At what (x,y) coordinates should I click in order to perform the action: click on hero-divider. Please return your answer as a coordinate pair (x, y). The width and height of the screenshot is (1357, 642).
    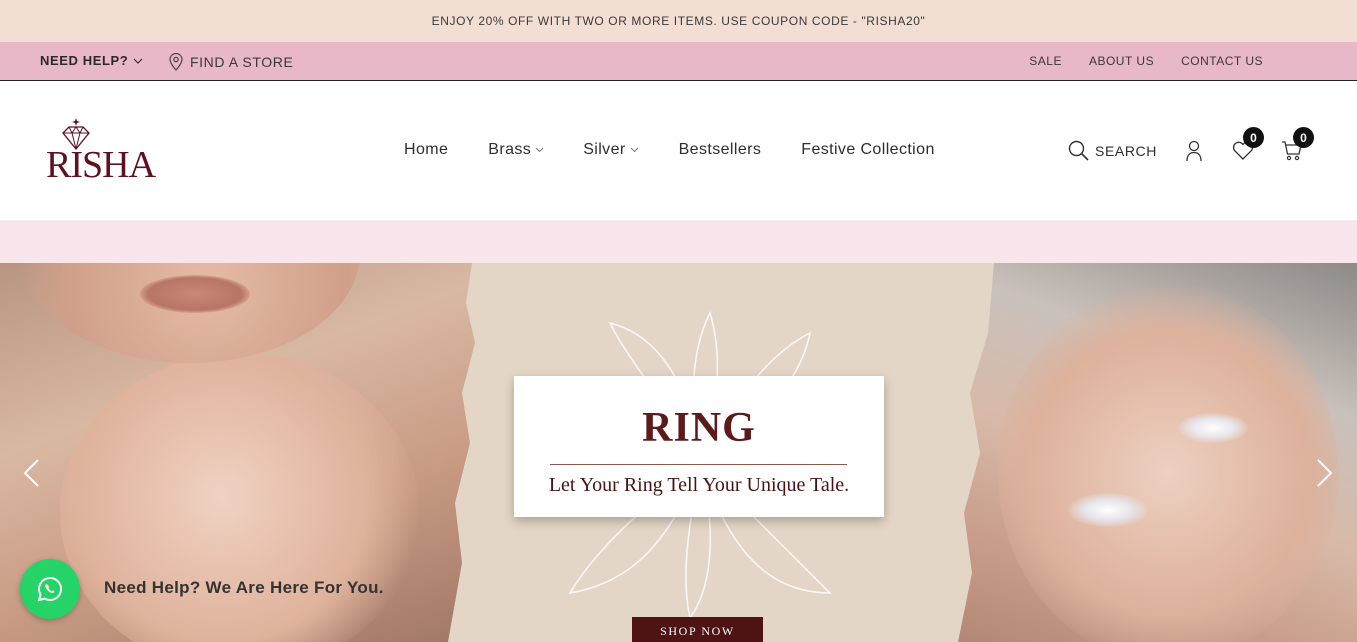
    Looking at the image, I should click on (698, 464).